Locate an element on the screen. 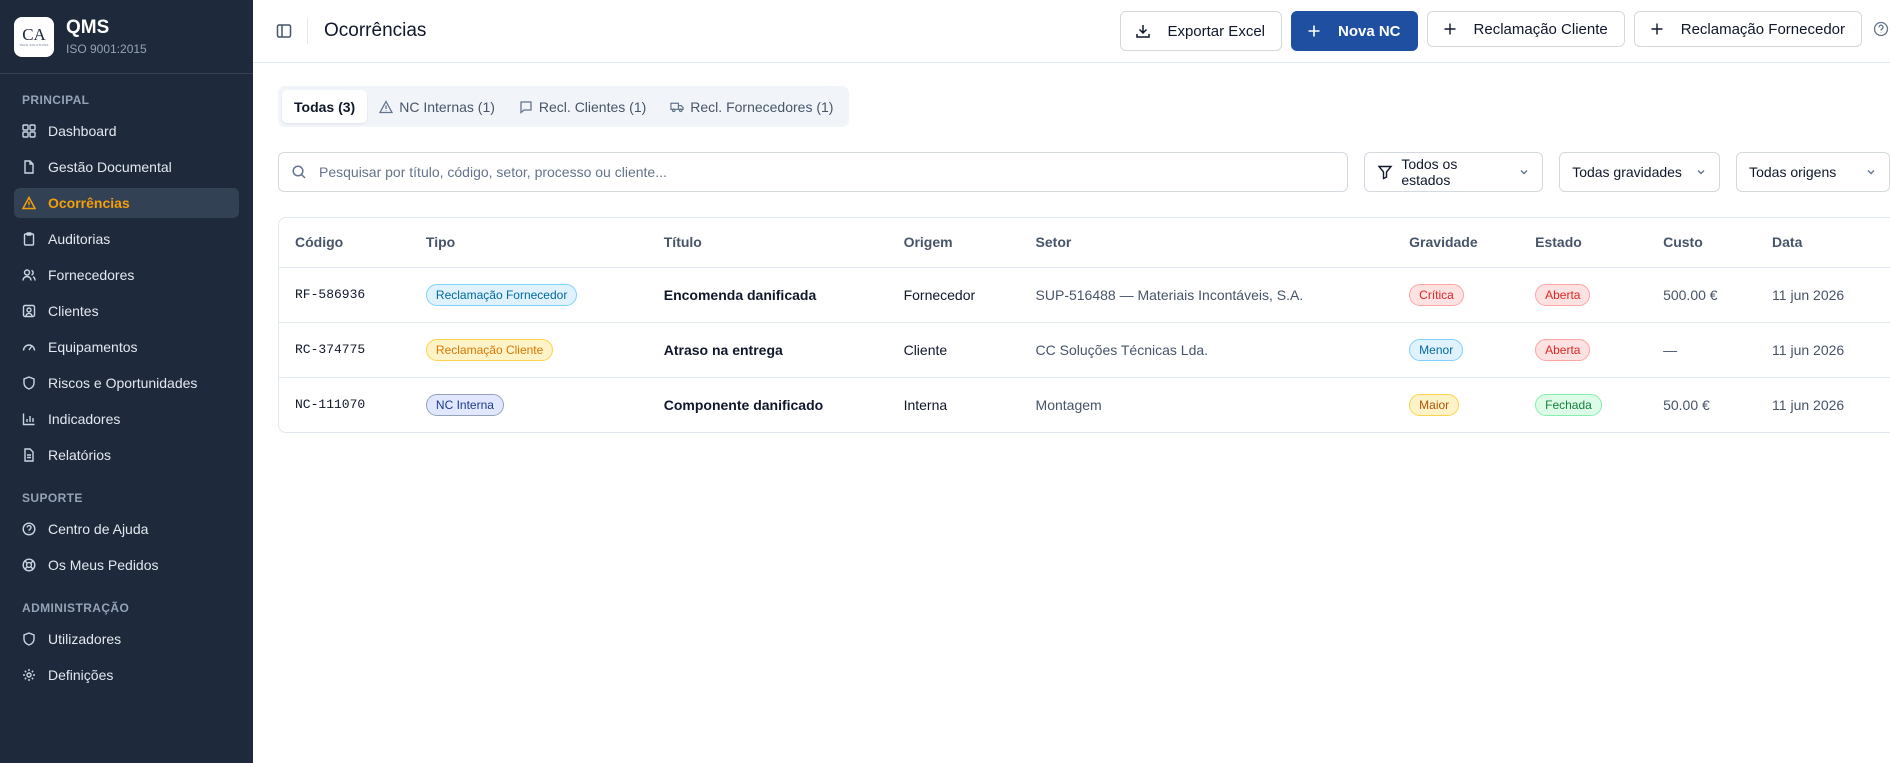 This screenshot has height=763, width=1890. type-badge: Reclamação Cliente is located at coordinates (489, 349).